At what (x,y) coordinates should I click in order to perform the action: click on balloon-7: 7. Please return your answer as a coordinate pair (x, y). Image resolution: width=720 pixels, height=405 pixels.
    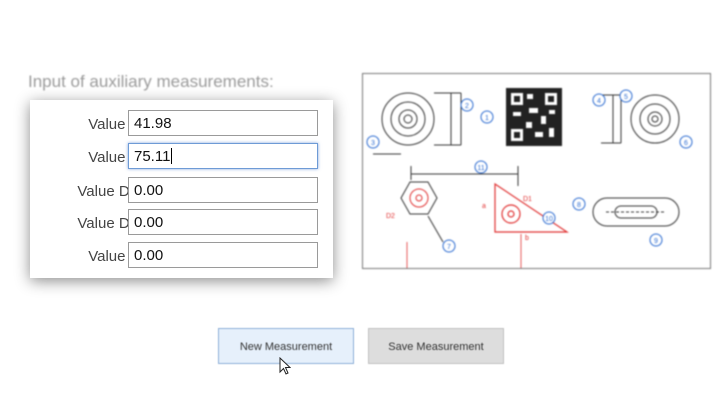
    Looking at the image, I should click on (449, 246).